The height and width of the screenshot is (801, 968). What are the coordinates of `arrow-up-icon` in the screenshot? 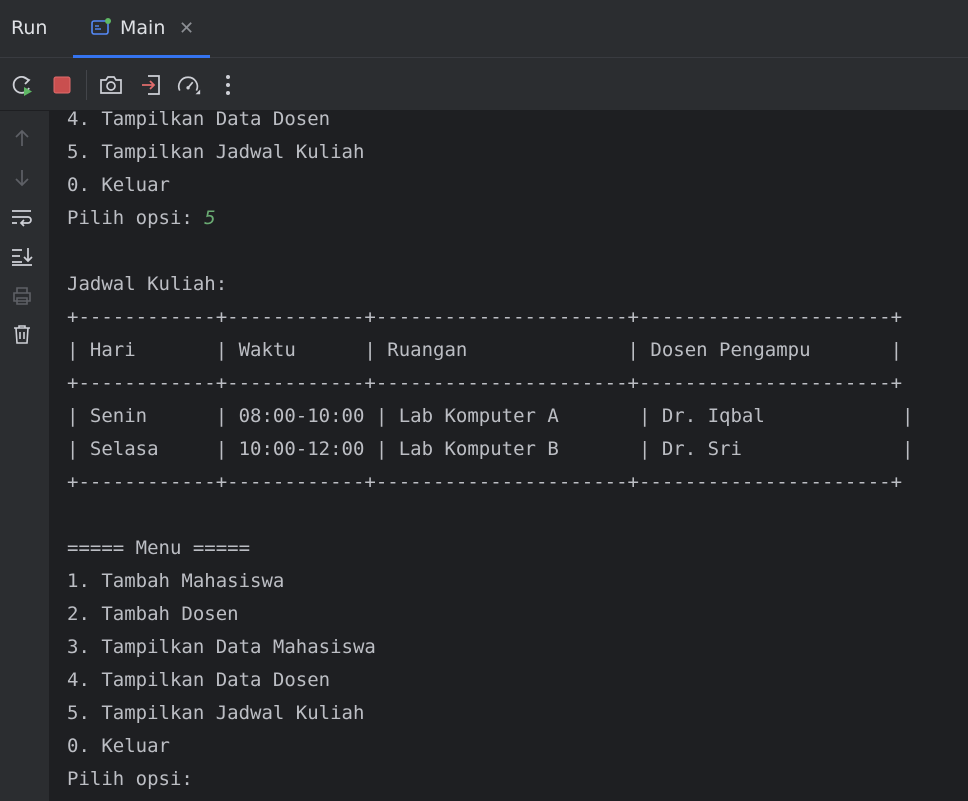 It's located at (22, 138).